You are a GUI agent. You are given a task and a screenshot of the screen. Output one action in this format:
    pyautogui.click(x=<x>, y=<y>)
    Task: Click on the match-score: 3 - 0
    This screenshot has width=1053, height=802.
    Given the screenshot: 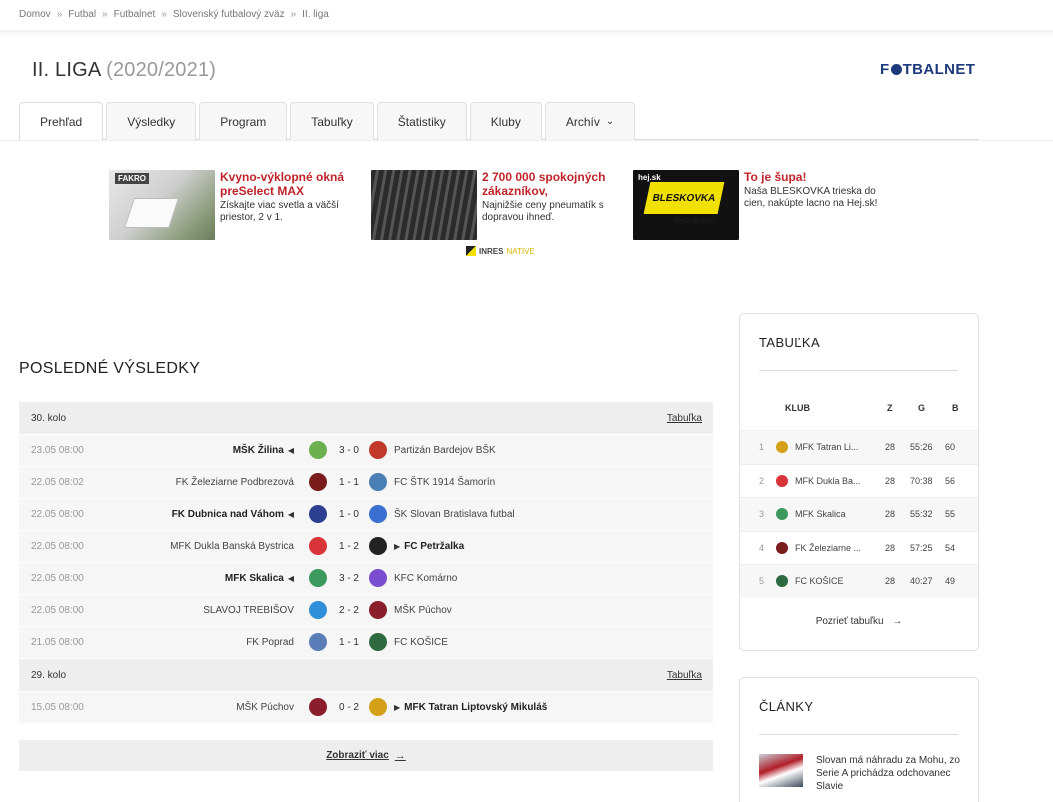 What is the action you would take?
    pyautogui.click(x=349, y=450)
    